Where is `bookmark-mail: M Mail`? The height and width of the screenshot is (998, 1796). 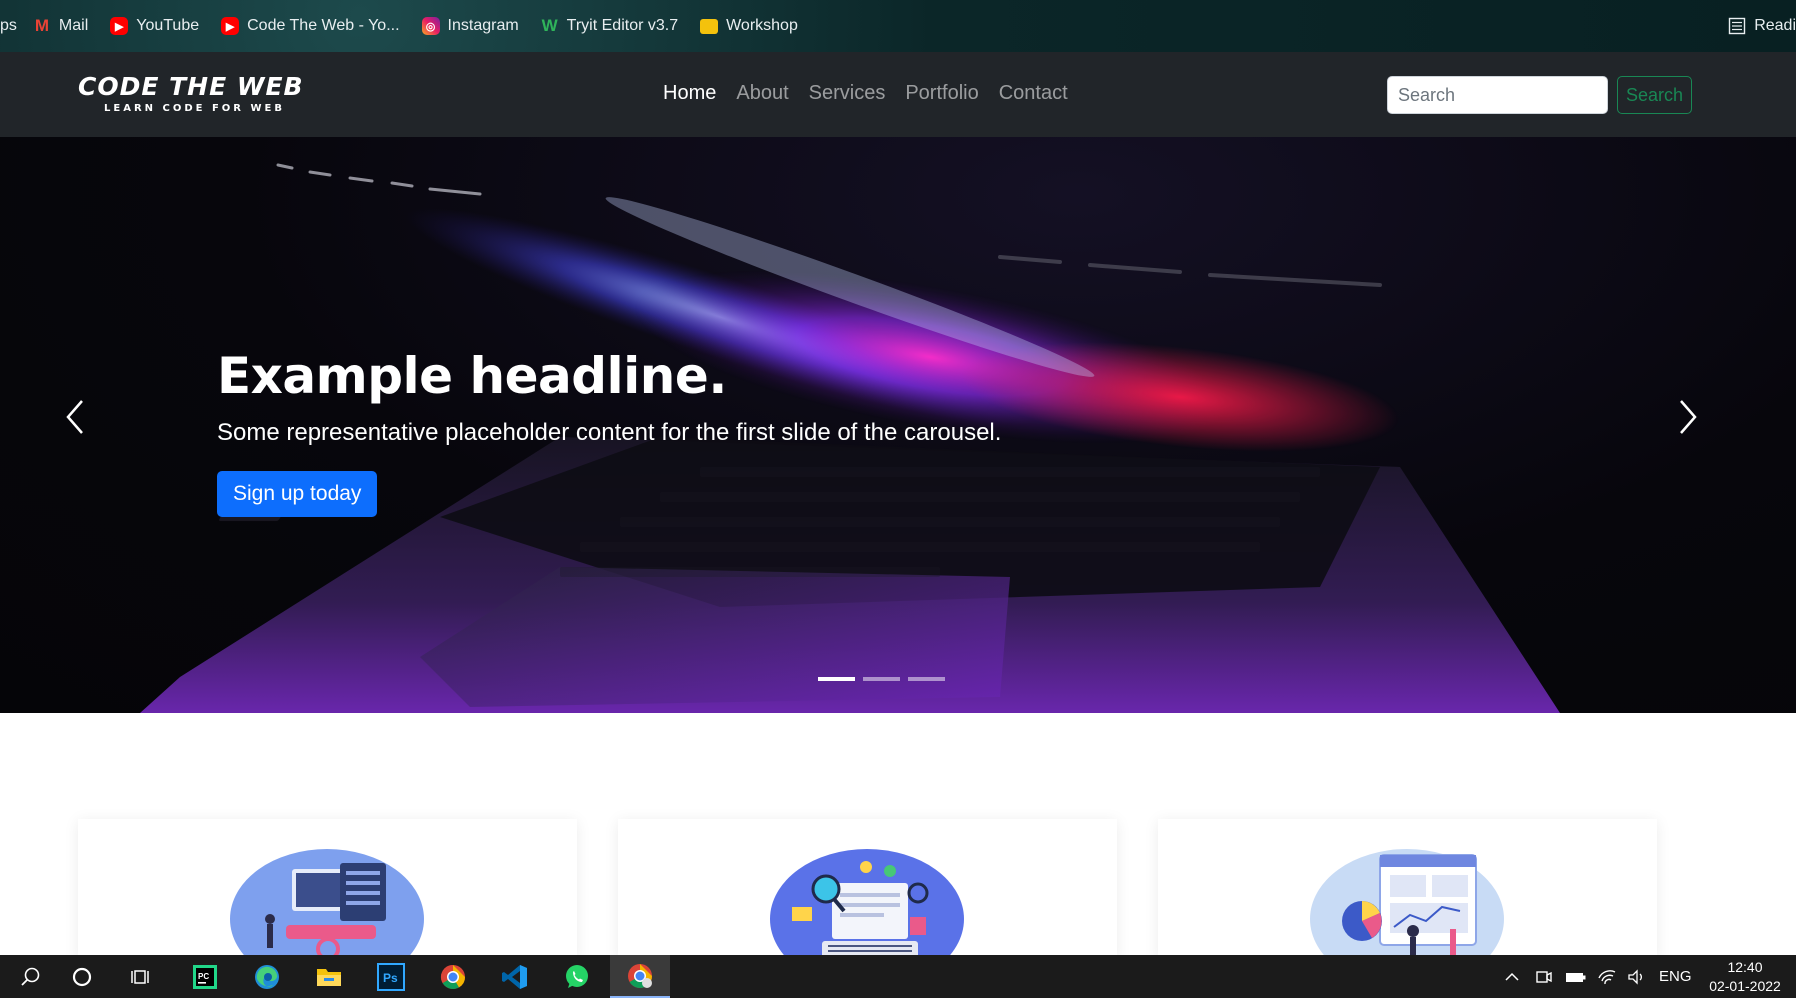
bookmark-mail: M Mail is located at coordinates (61, 25).